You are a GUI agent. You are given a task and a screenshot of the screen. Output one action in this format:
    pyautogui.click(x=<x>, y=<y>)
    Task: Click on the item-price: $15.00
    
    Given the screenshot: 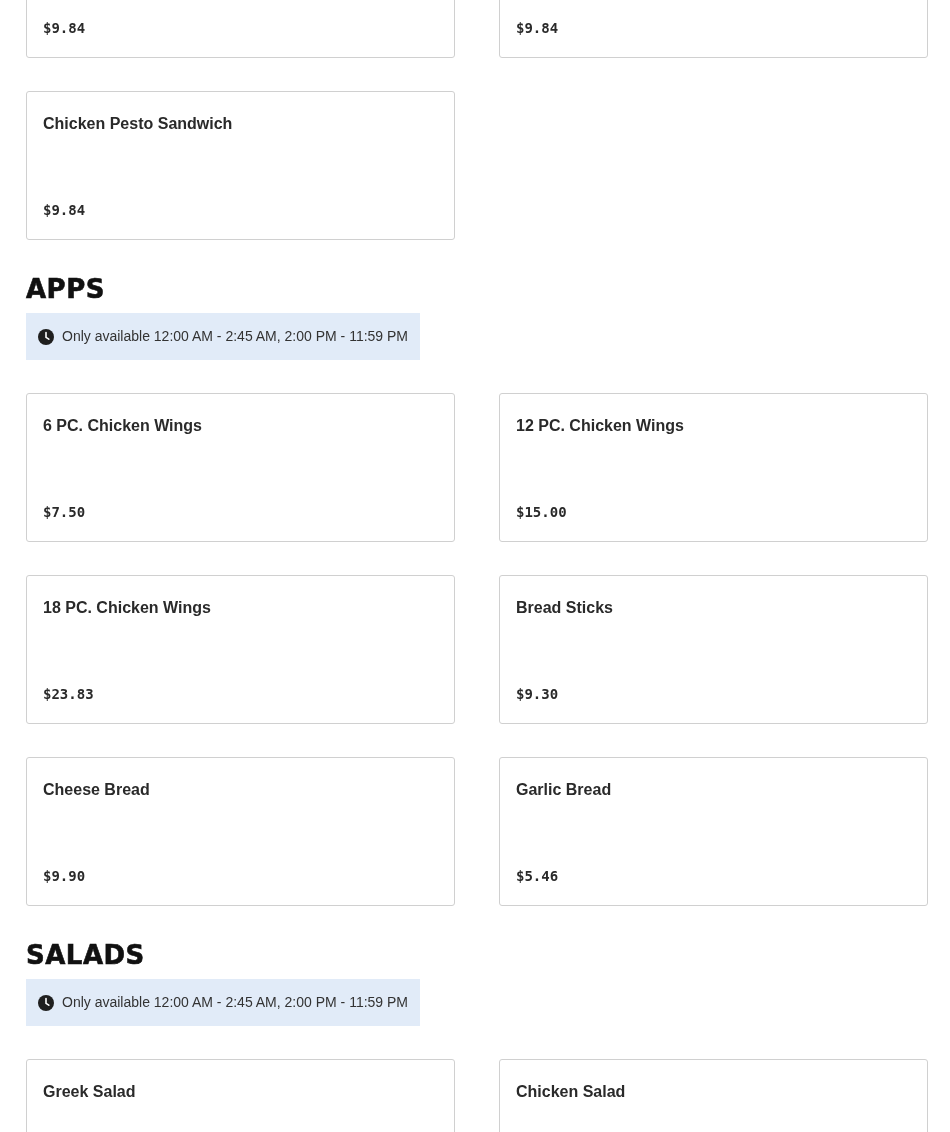 What is the action you would take?
    pyautogui.click(x=542, y=513)
    